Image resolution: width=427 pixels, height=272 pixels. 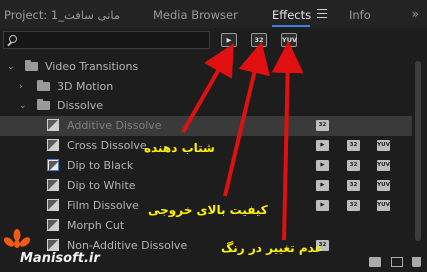 What do you see at coordinates (229, 40) in the screenshot?
I see `accelerated-effects-filter-button: ▶` at bounding box center [229, 40].